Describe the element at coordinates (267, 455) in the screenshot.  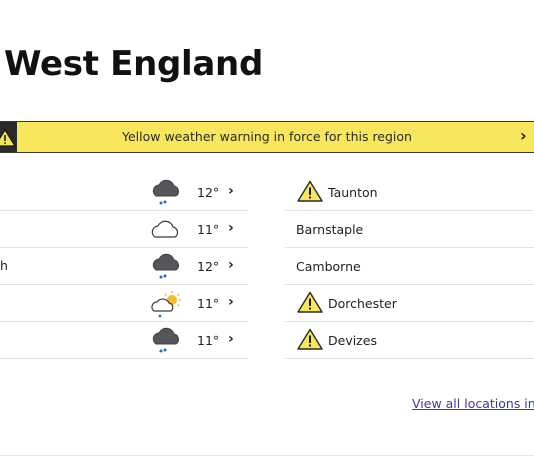
I see `divider` at that location.